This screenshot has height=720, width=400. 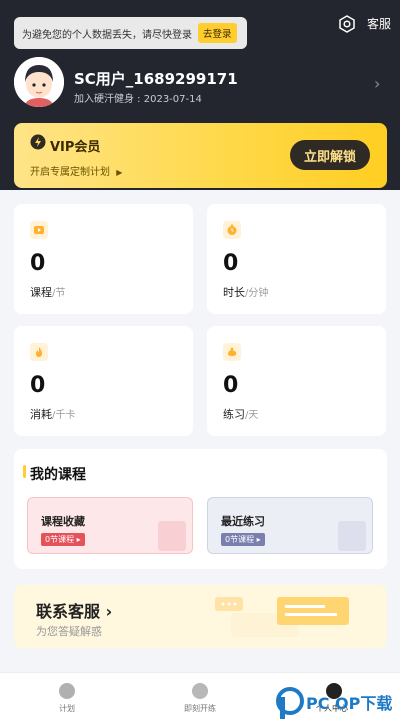 What do you see at coordinates (67, 691) in the screenshot?
I see `pulse-icon` at bounding box center [67, 691].